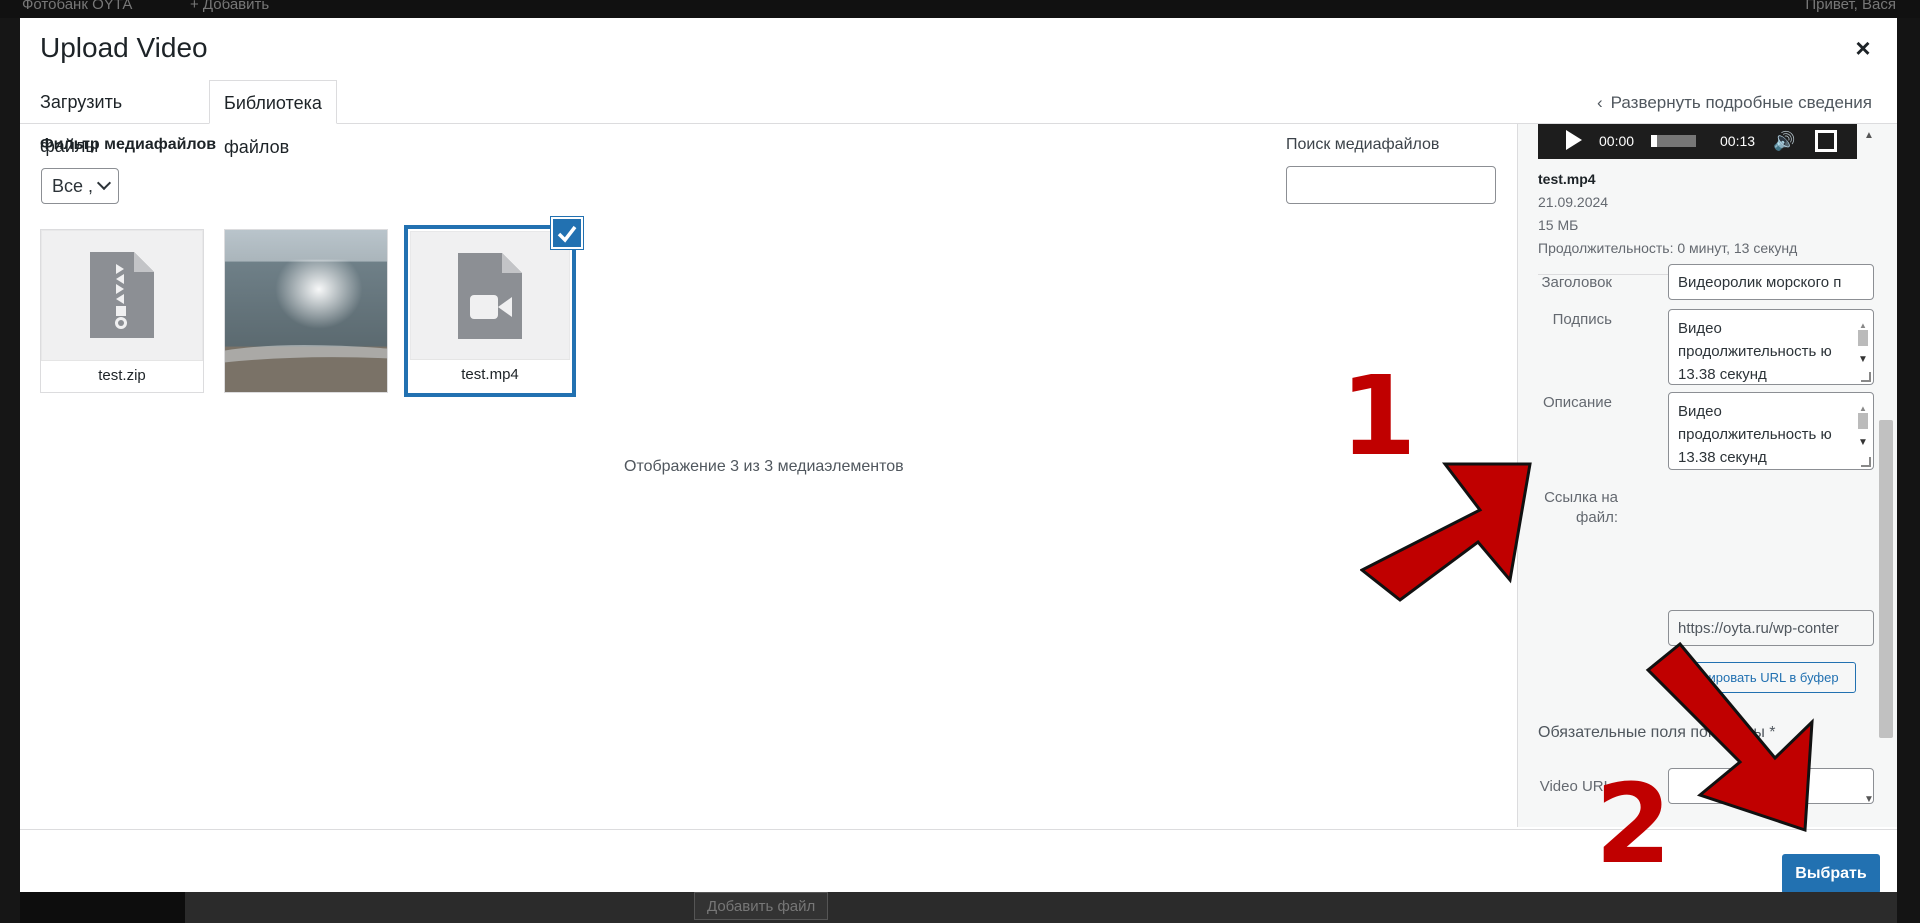 The width and height of the screenshot is (1920, 923). Describe the element at coordinates (1573, 202) in the screenshot. I see `detail-date: 21.09.2024` at that location.